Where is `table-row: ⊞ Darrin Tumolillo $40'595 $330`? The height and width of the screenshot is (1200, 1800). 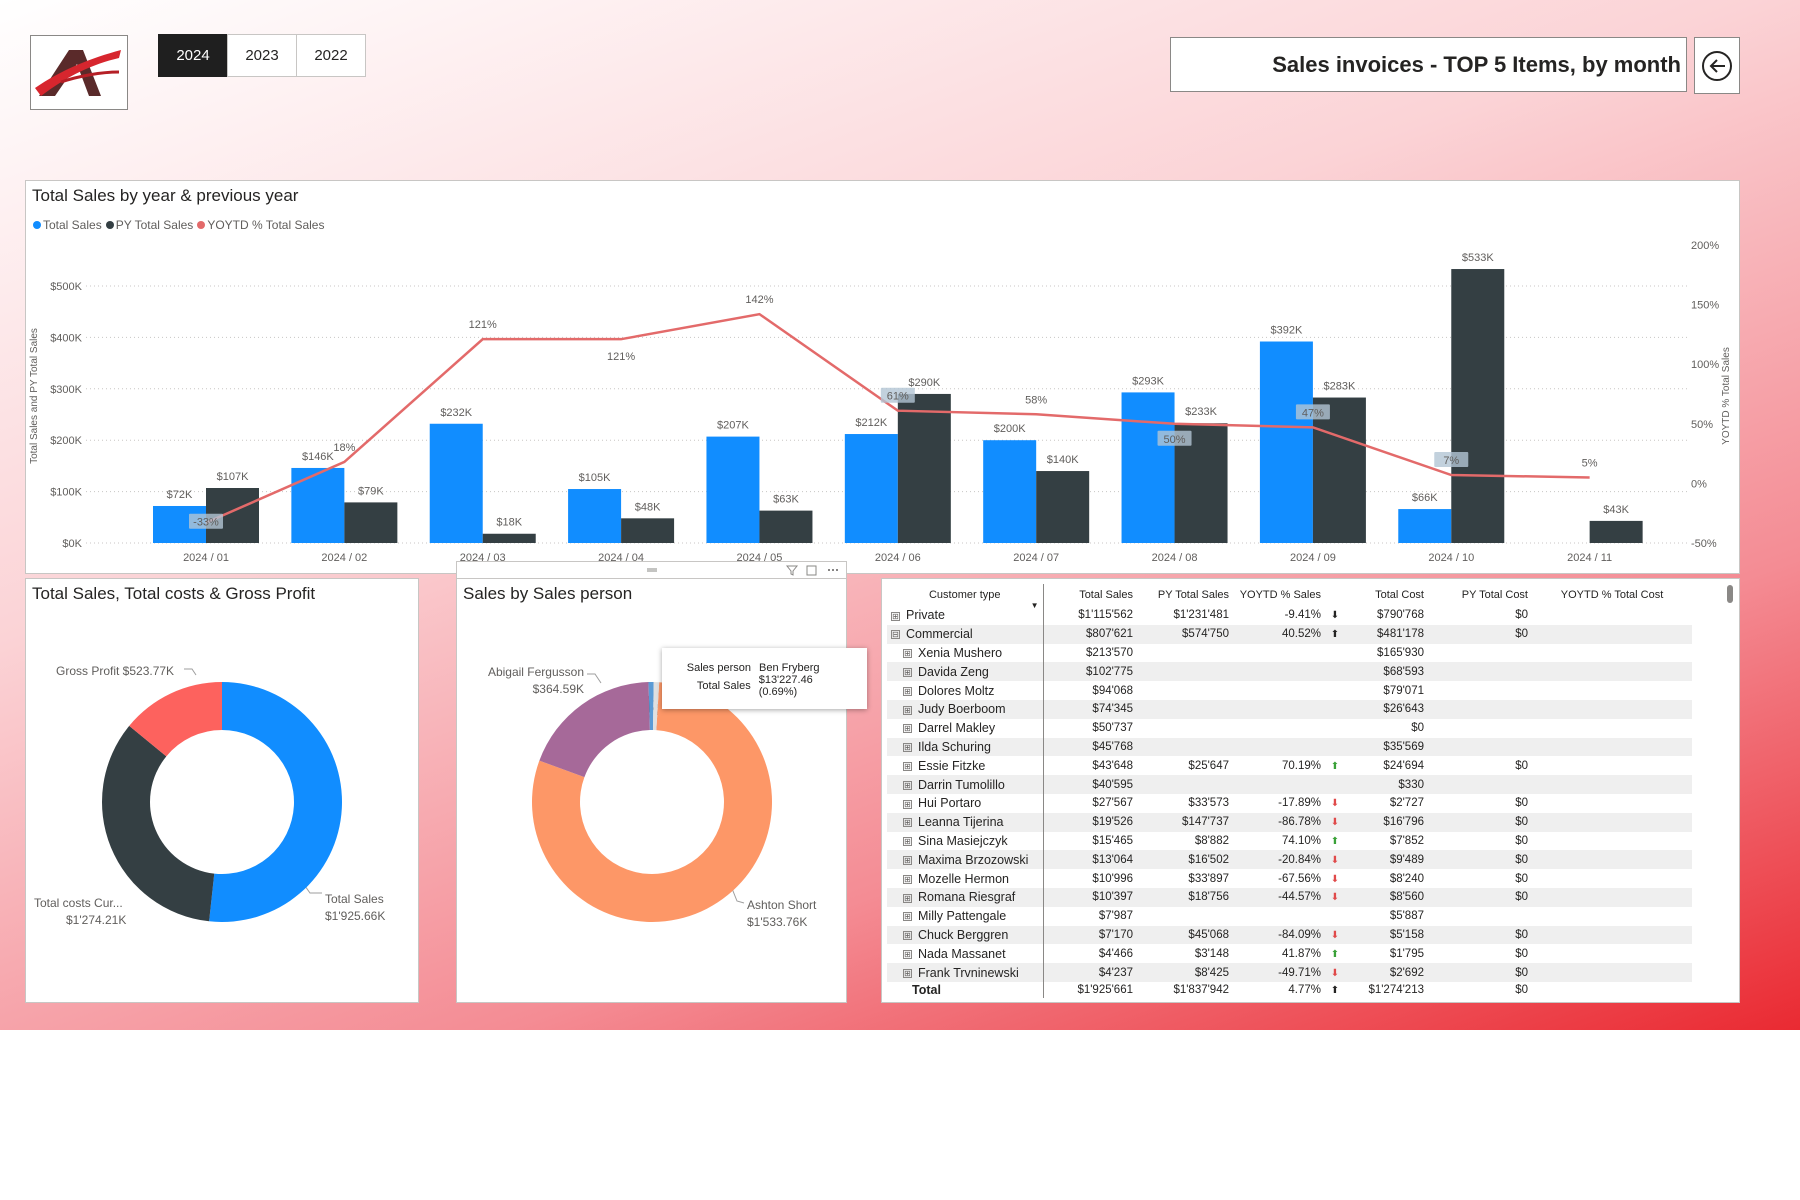 table-row: ⊞ Darrin Tumolillo $40'595 $330 is located at coordinates (1289, 784).